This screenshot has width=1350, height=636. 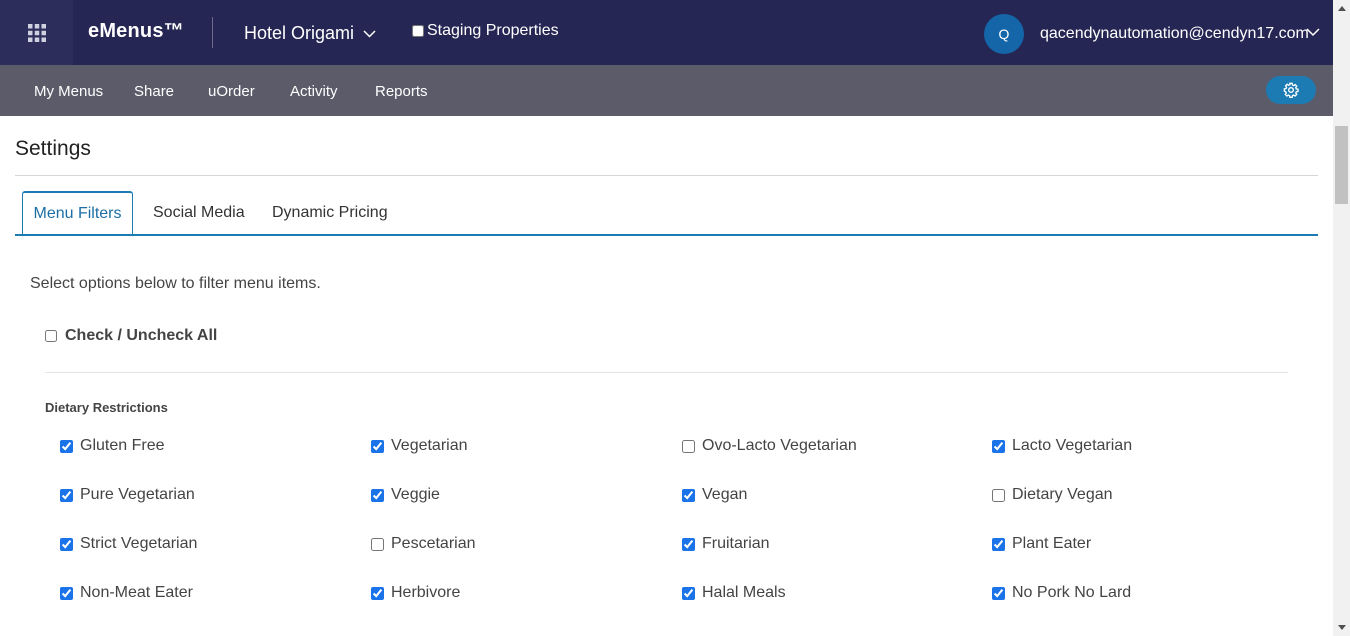 What do you see at coordinates (51, 336) in the screenshot?
I see `check-all-checkbox` at bounding box center [51, 336].